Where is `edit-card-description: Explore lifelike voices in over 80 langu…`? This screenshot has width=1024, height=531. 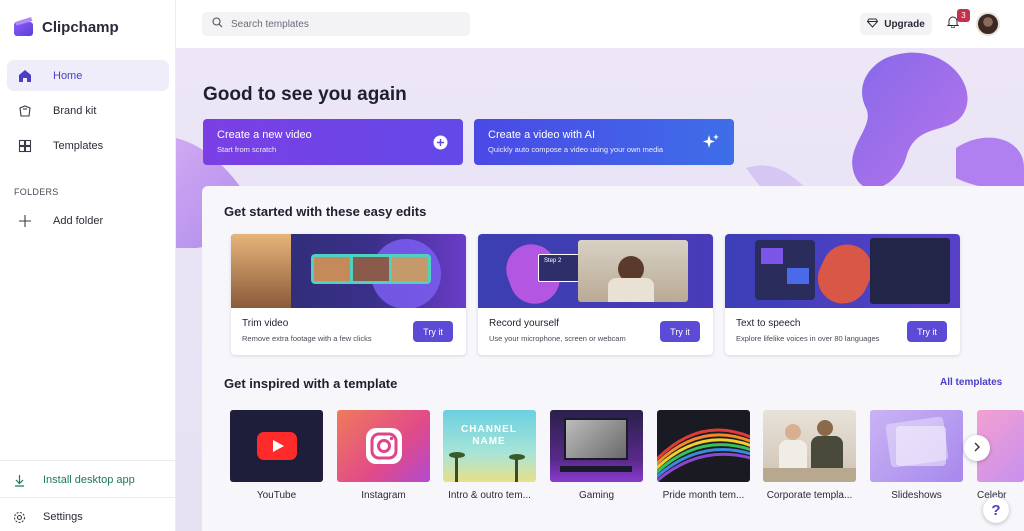
edit-card-description: Explore lifelike voices in over 80 langu… is located at coordinates (808, 338).